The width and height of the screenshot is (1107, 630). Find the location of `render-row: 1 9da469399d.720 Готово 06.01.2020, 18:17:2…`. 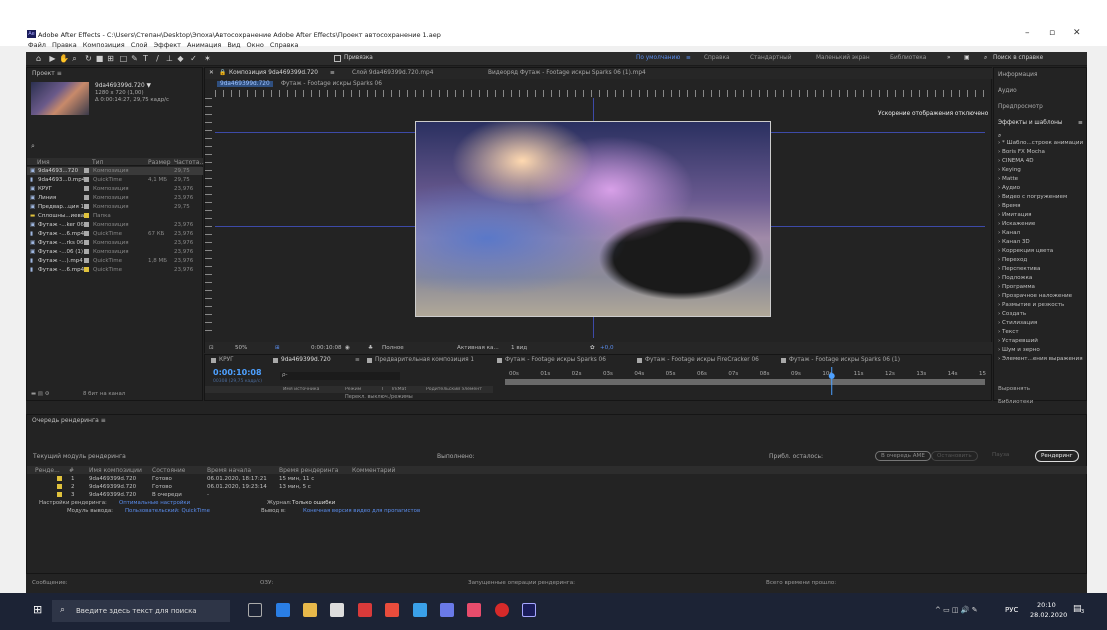

render-row: 1 9da469399d.720 Готово 06.01.2020, 18:17:2… is located at coordinates (557, 479).